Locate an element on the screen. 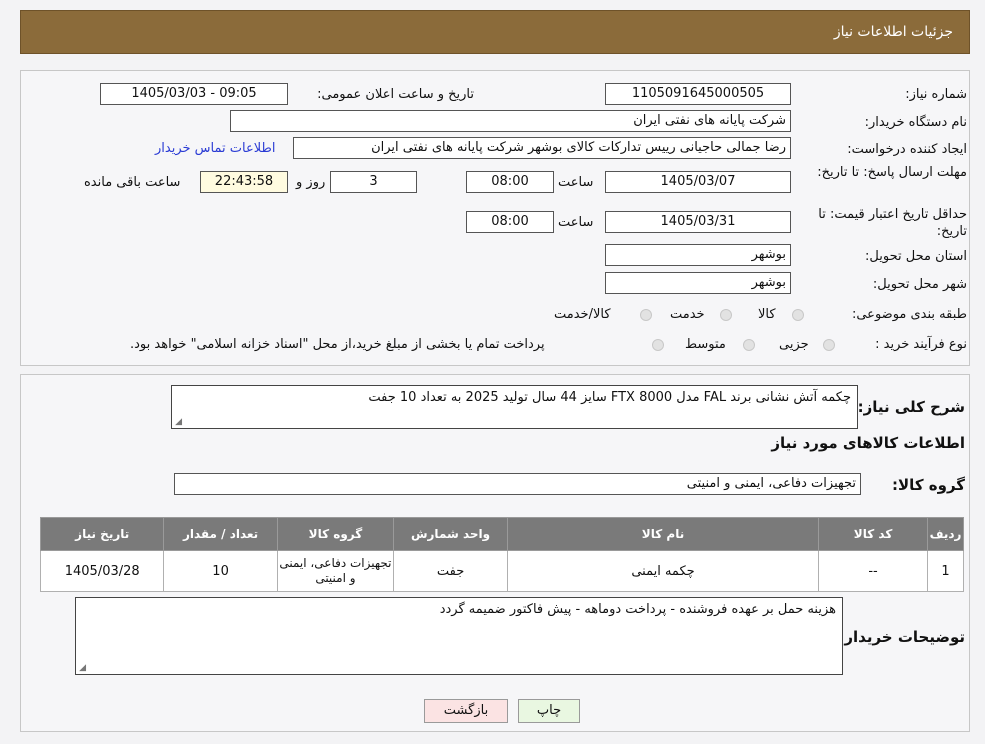 The width and height of the screenshot is (985, 744). process-radio-minor is located at coordinates (829, 345).